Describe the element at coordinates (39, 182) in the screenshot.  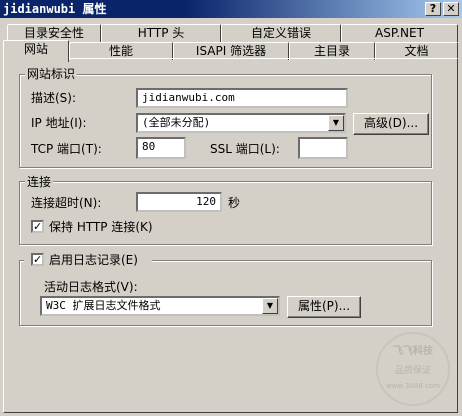
I see `connections-legend: 连接` at that location.